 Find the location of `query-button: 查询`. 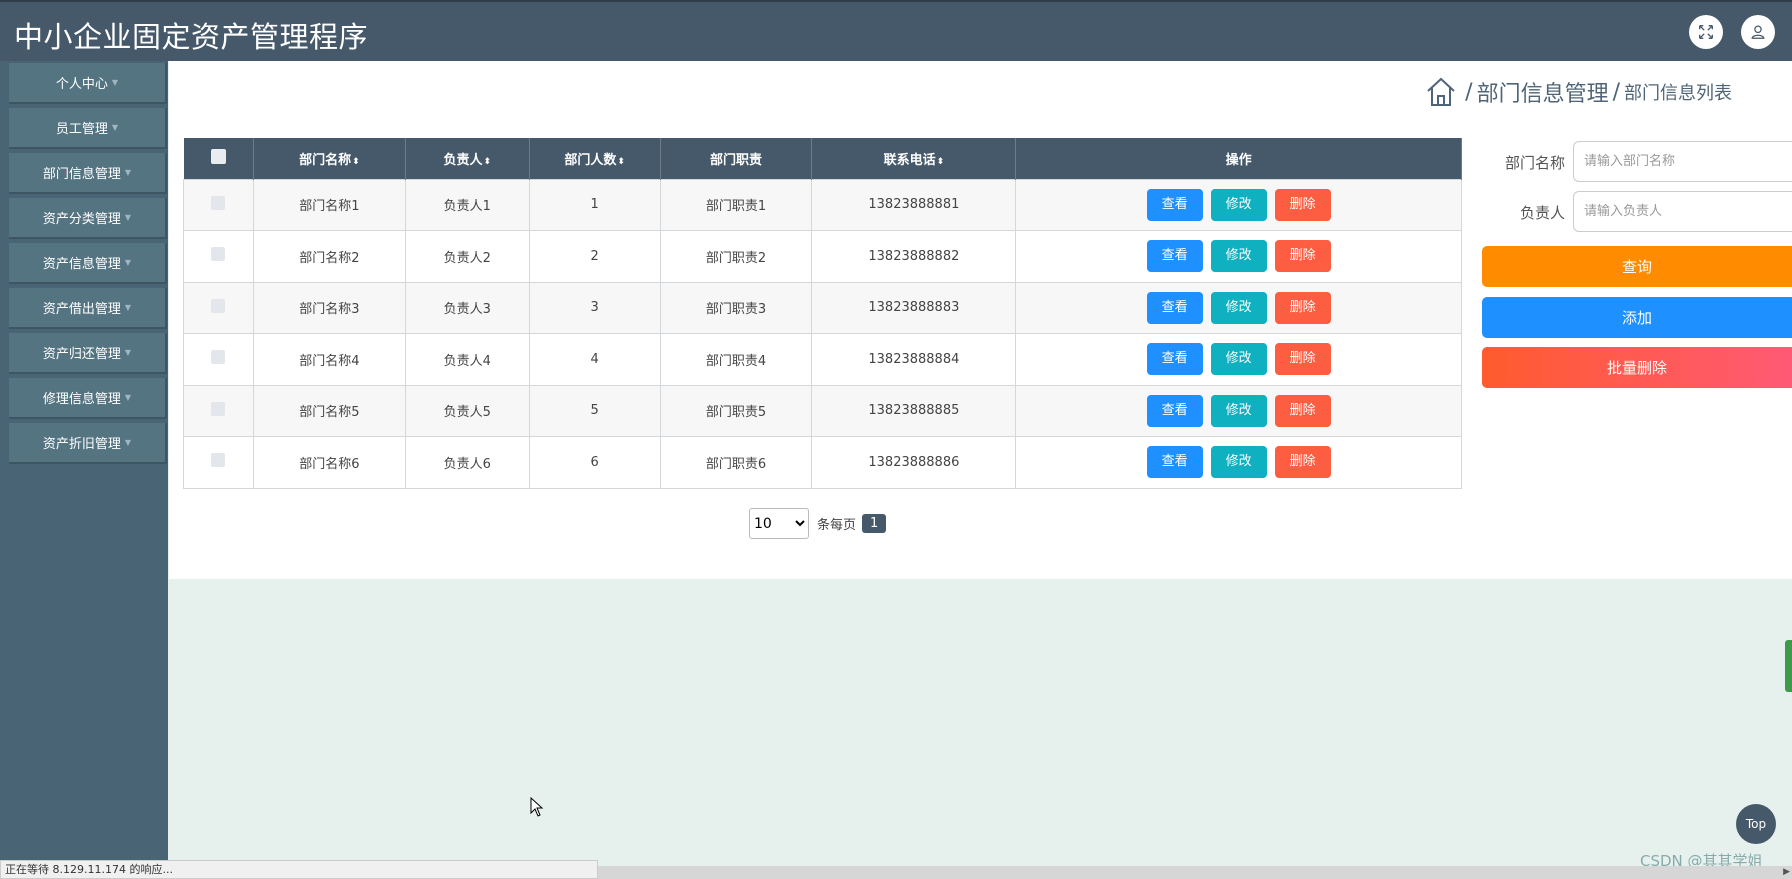

query-button: 查询 is located at coordinates (1637, 266).